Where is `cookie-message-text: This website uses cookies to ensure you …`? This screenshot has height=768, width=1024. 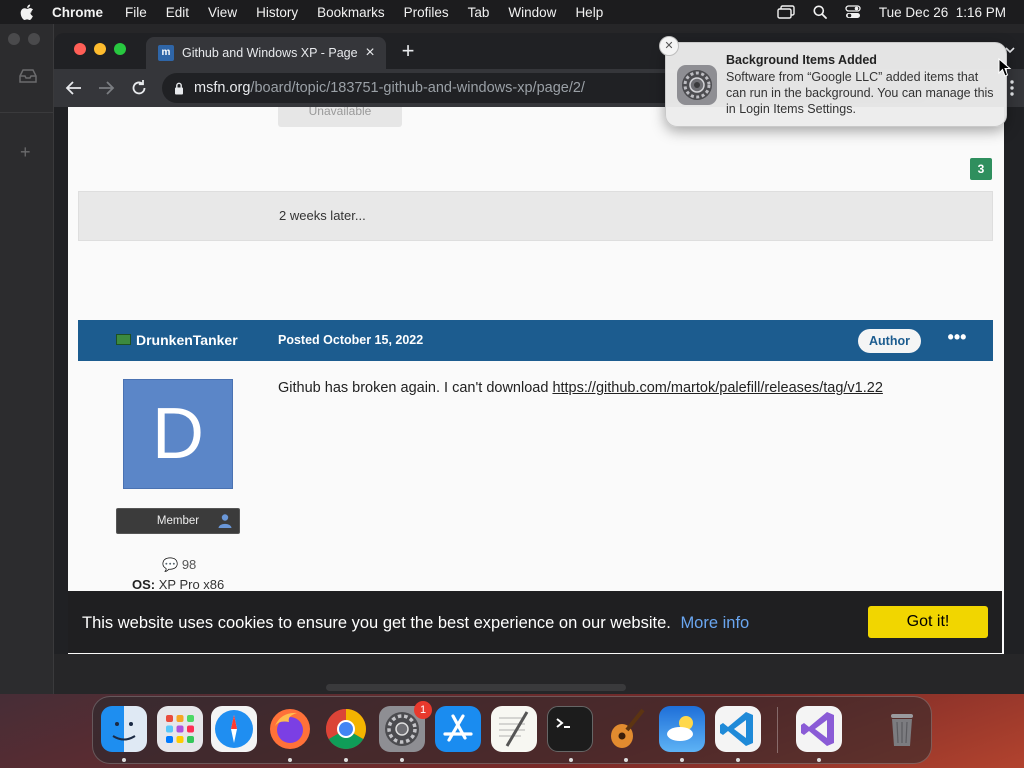 cookie-message-text: This website uses cookies to ensure you … is located at coordinates (376, 623).